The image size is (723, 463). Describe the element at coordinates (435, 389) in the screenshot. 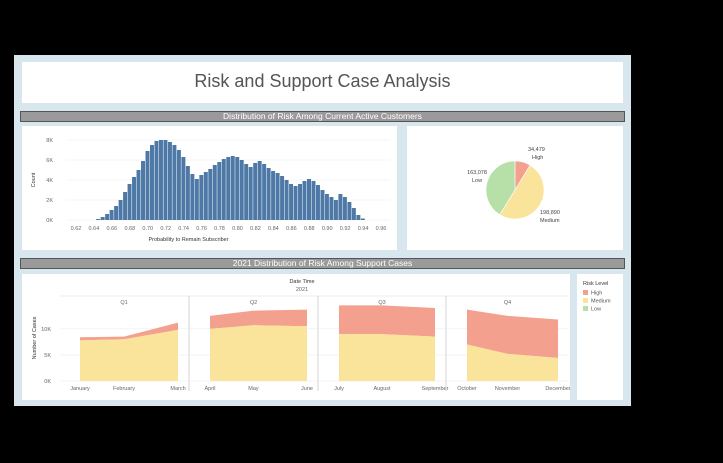

I see `month-label: September` at that location.